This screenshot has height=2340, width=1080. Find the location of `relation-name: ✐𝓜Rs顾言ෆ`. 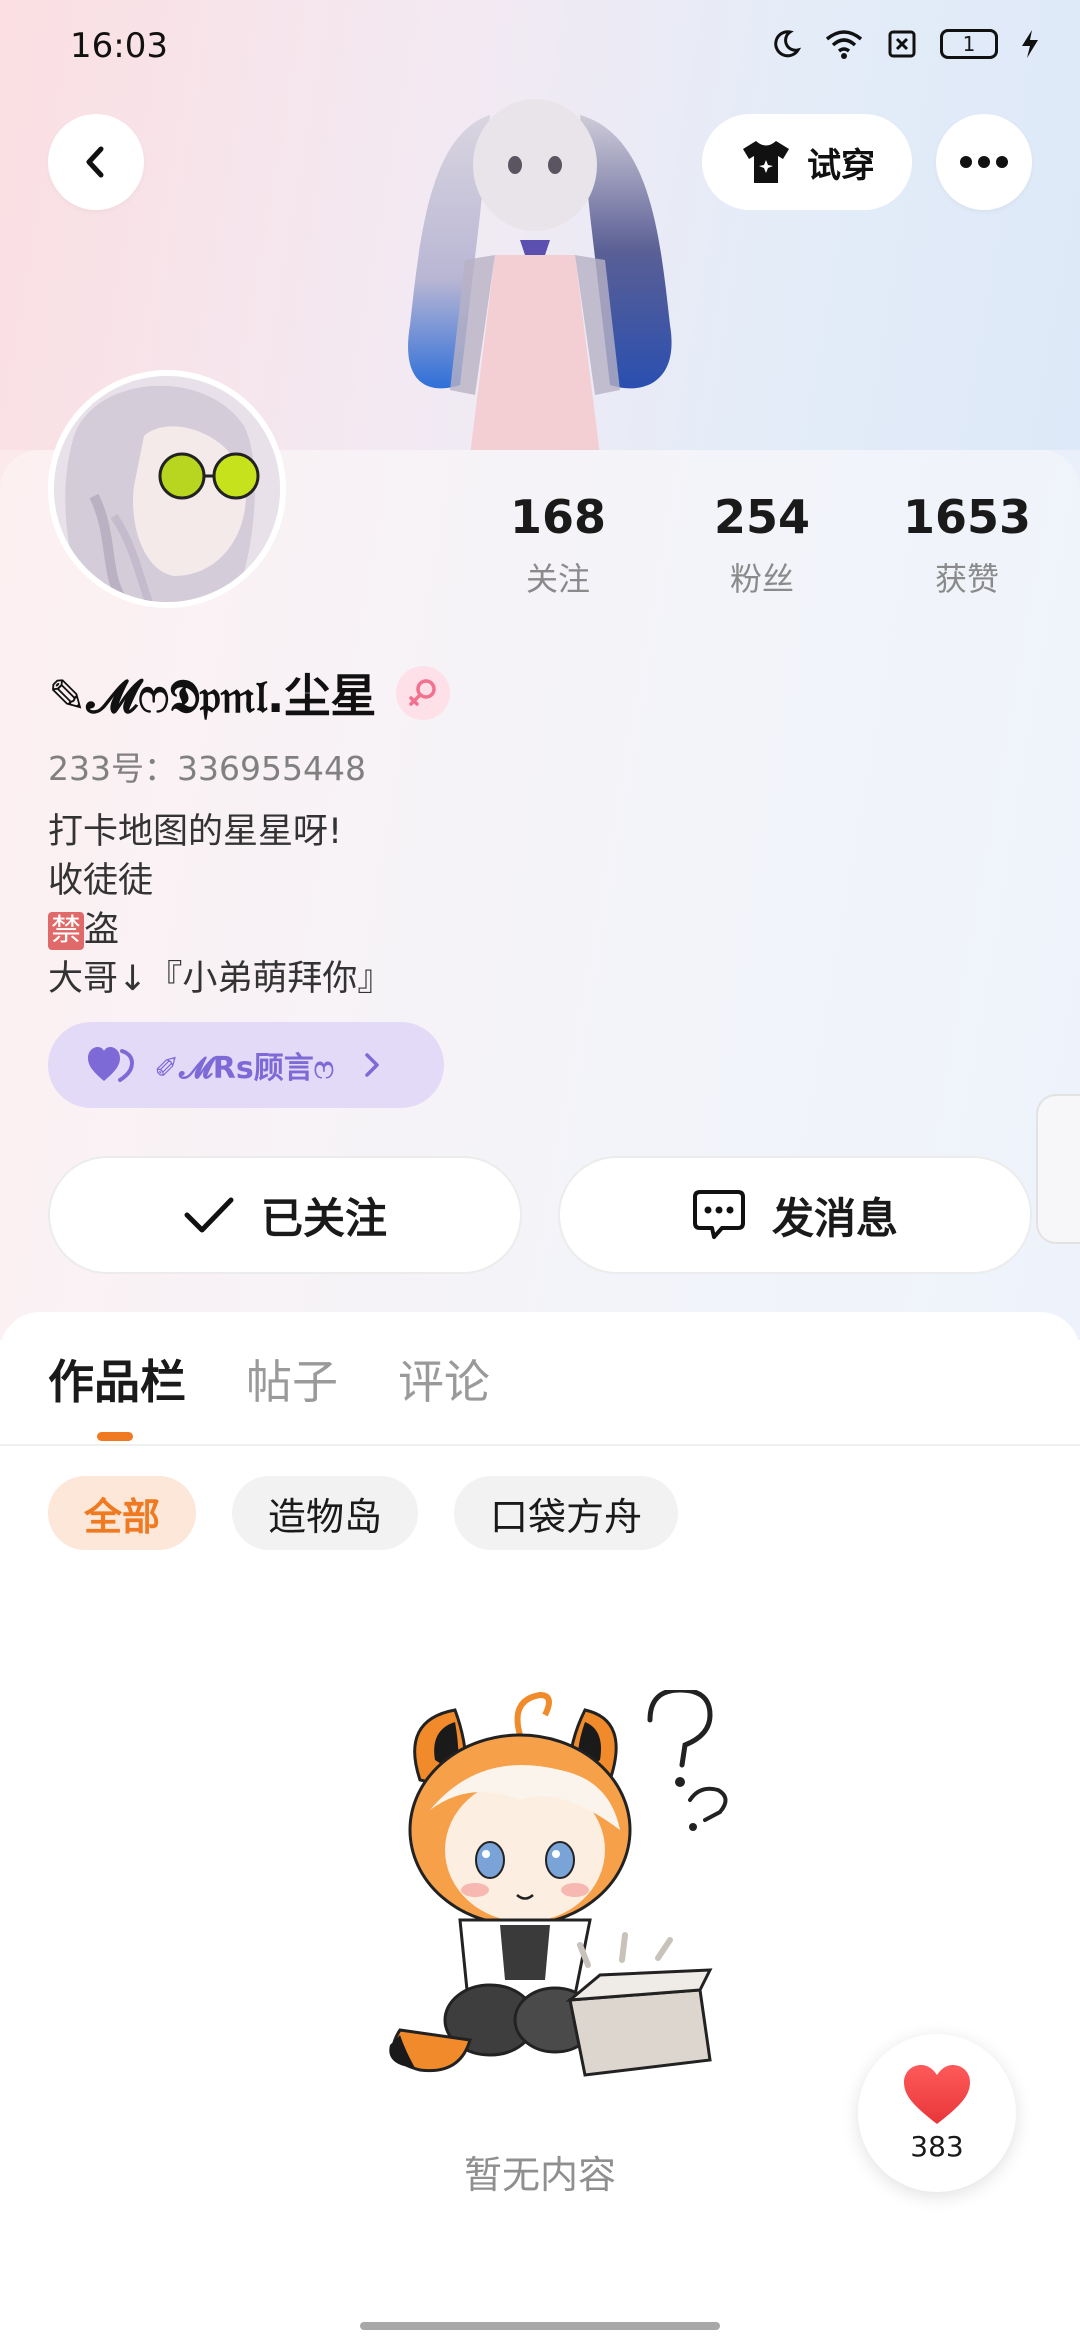

relation-name: ✐𝓜Rs顾言ෆ is located at coordinates (244, 1068).